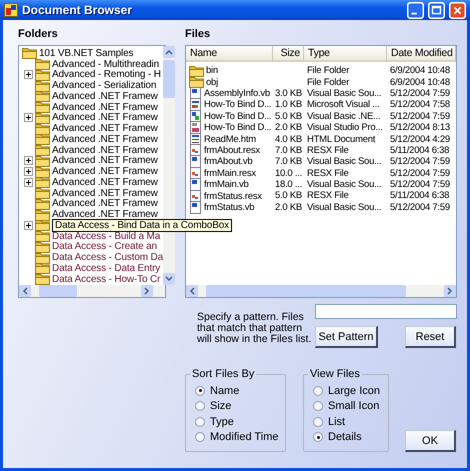  What do you see at coordinates (106, 279) in the screenshot?
I see `tree-item: Data Access - How-To Cr` at bounding box center [106, 279].